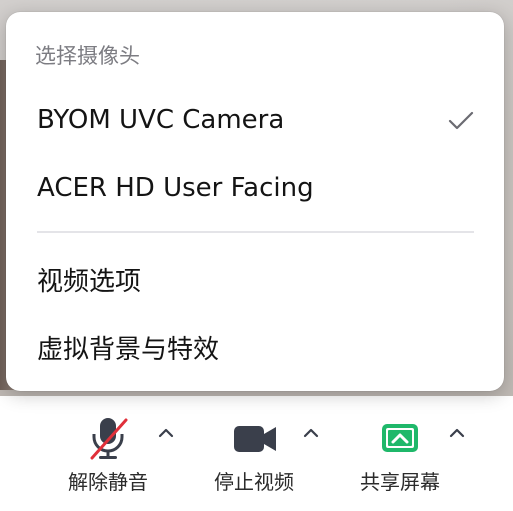 The width and height of the screenshot is (513, 511). I want to click on share-options-chevron-up-icon, so click(457, 433).